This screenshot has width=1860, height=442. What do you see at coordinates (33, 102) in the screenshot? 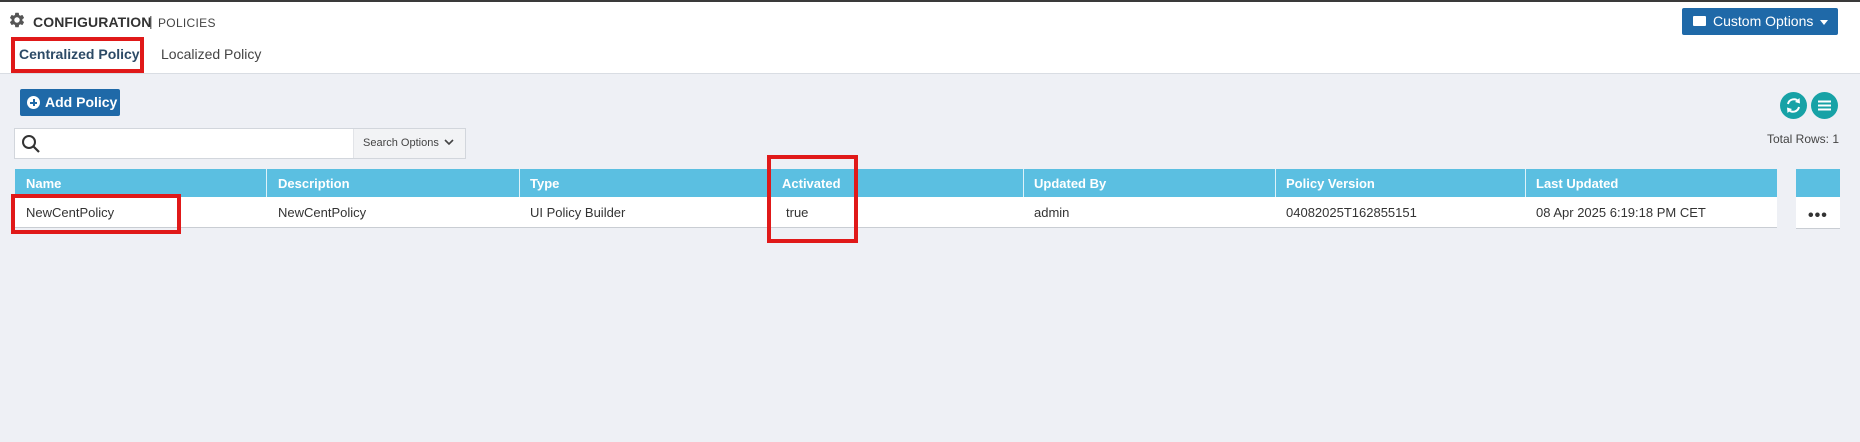
I see `plus-circle-icon` at bounding box center [33, 102].